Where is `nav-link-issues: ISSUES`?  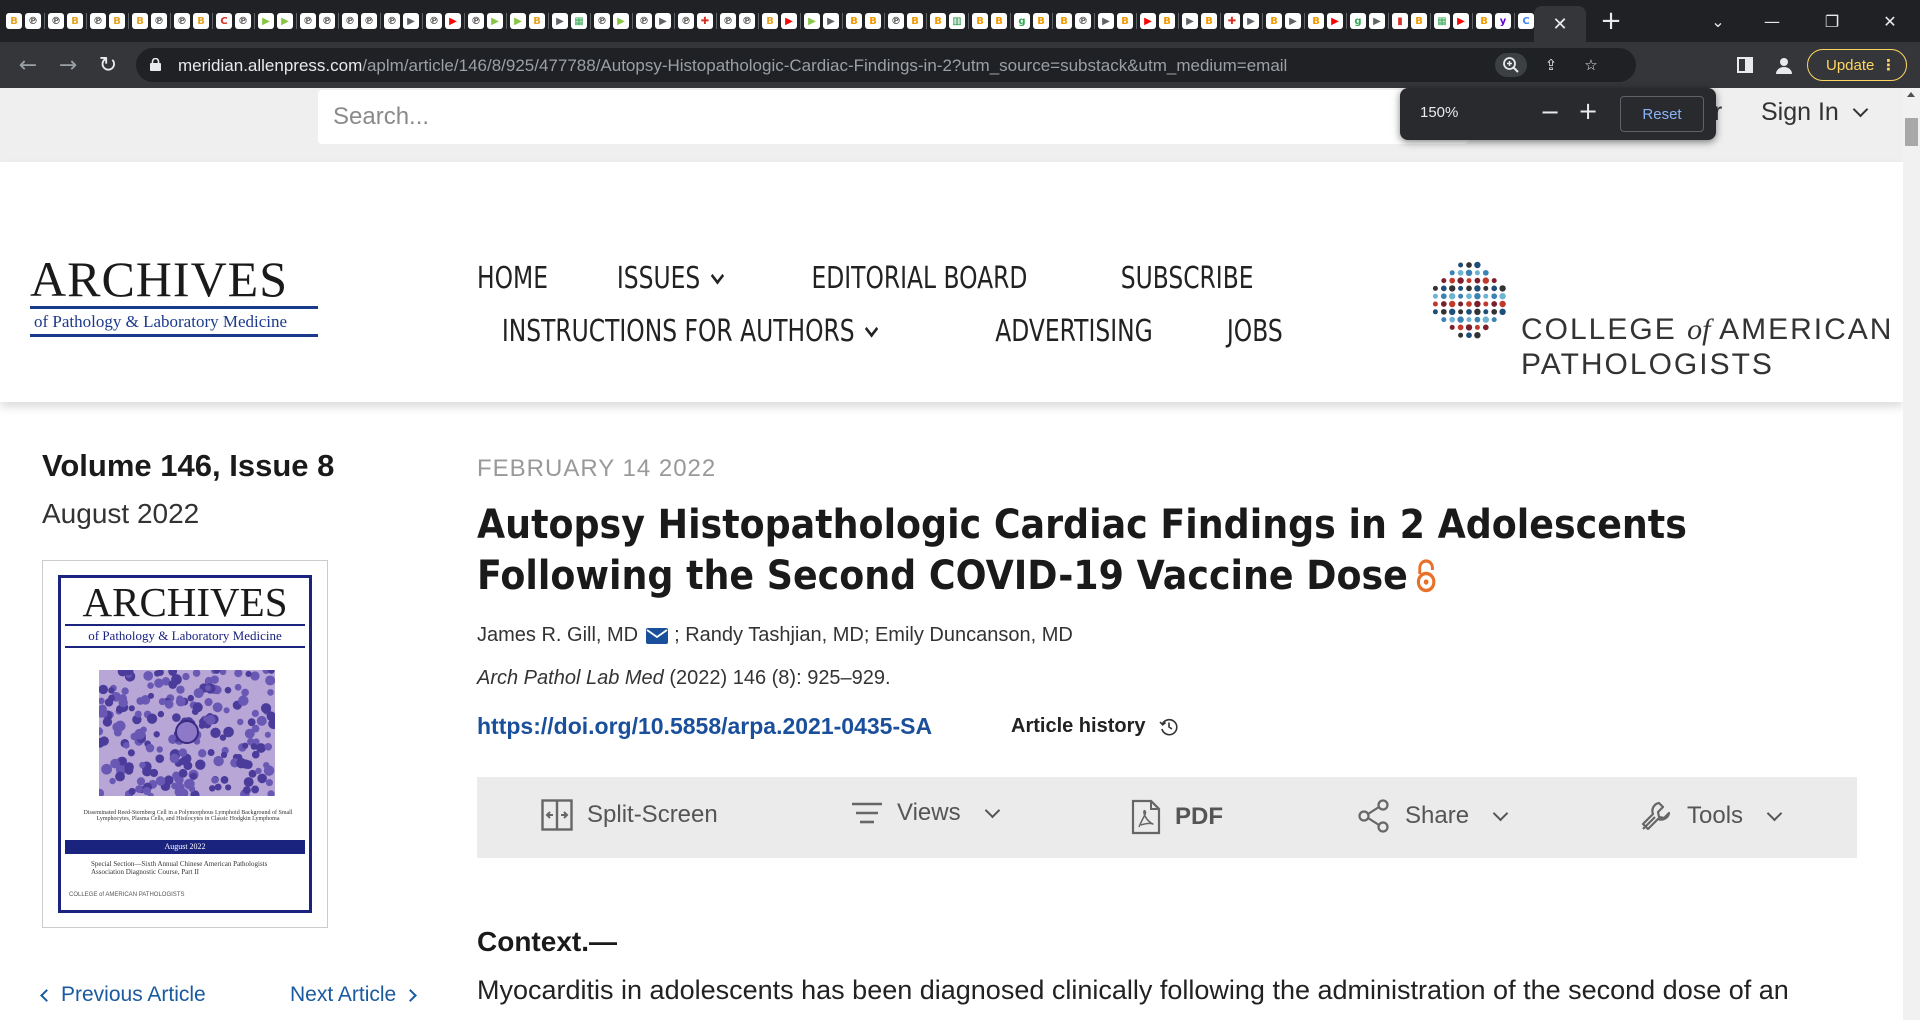 nav-link-issues: ISSUES is located at coordinates (671, 278).